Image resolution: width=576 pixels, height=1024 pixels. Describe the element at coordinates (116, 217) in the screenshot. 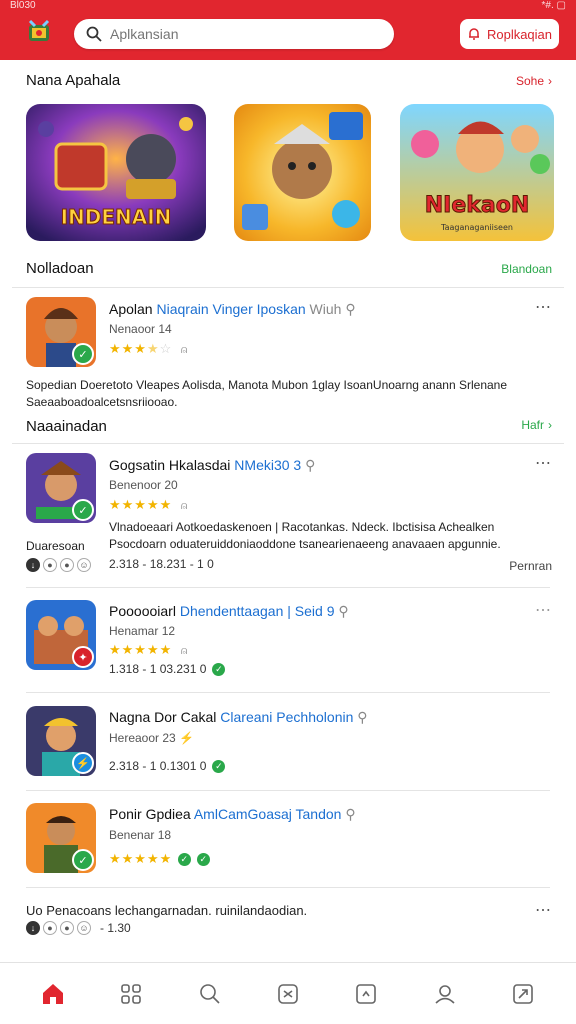

I see `banner-1-caption: INDENAIN` at that location.